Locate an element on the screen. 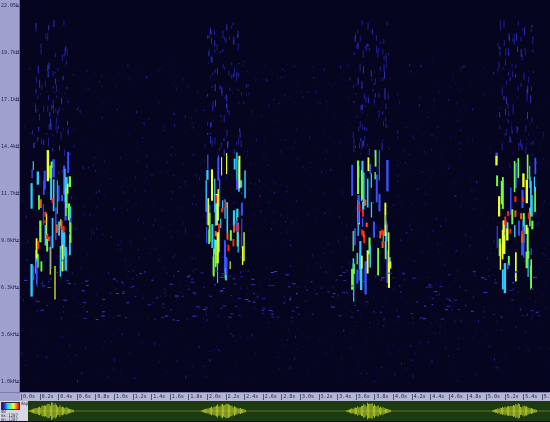  waveform-display is located at coordinates (289, 411).